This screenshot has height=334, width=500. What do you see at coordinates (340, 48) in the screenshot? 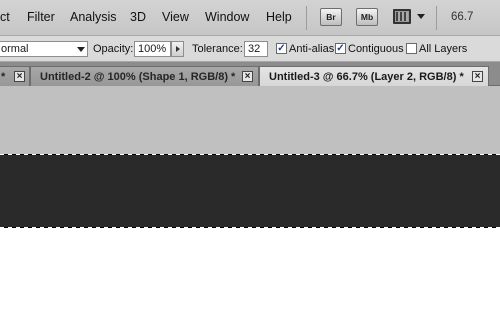
I see `contiguous-checkbox: ✓` at bounding box center [340, 48].